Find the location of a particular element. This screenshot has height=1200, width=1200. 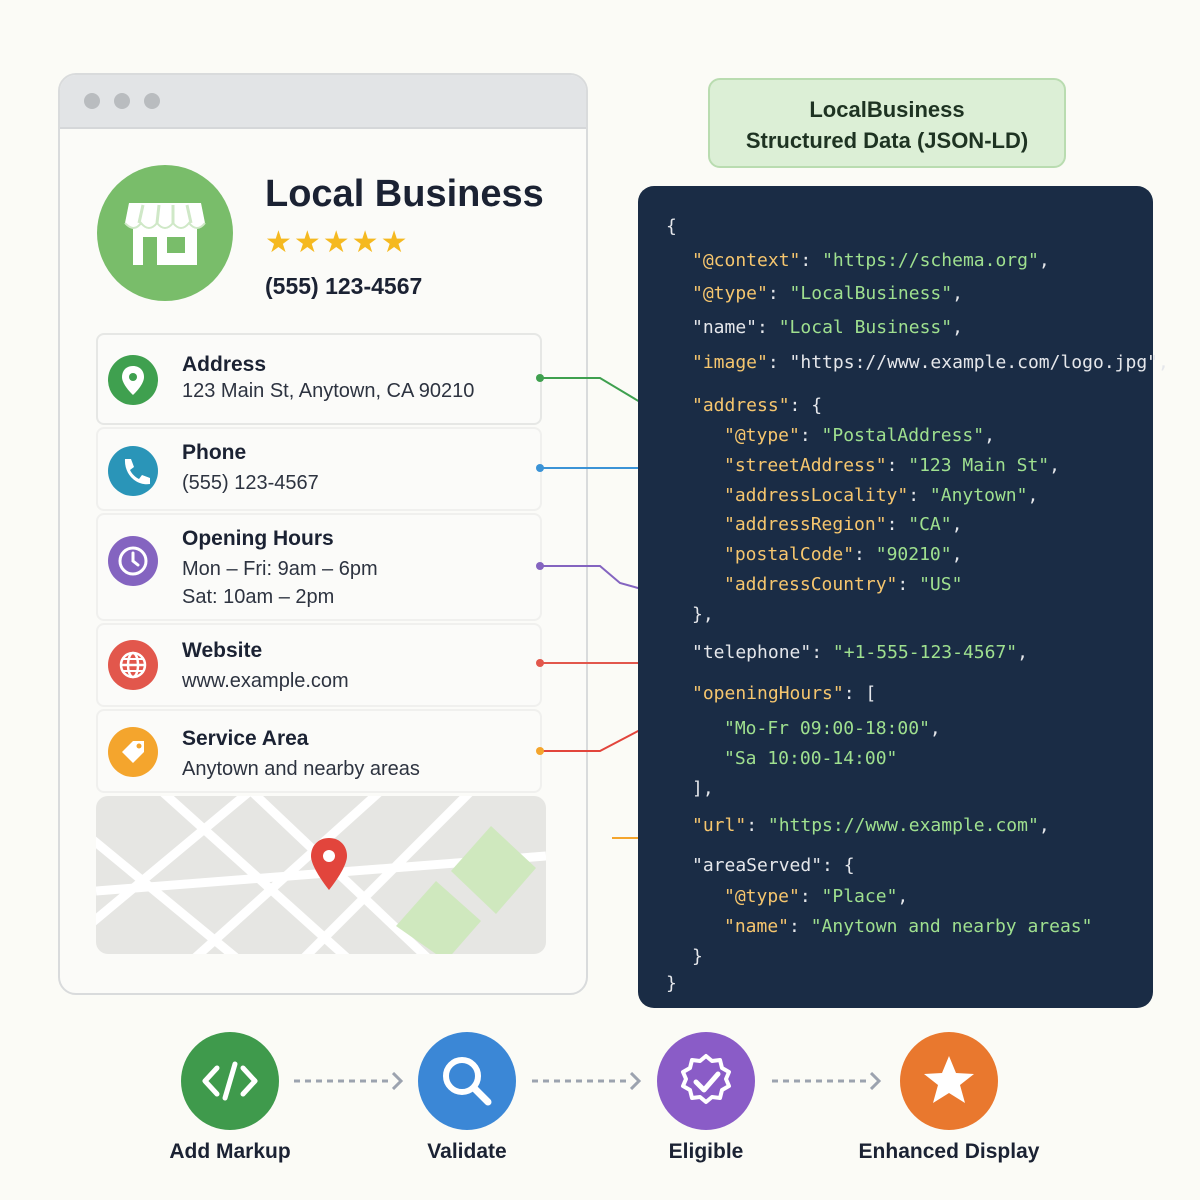

code-line: }, is located at coordinates (703, 614).